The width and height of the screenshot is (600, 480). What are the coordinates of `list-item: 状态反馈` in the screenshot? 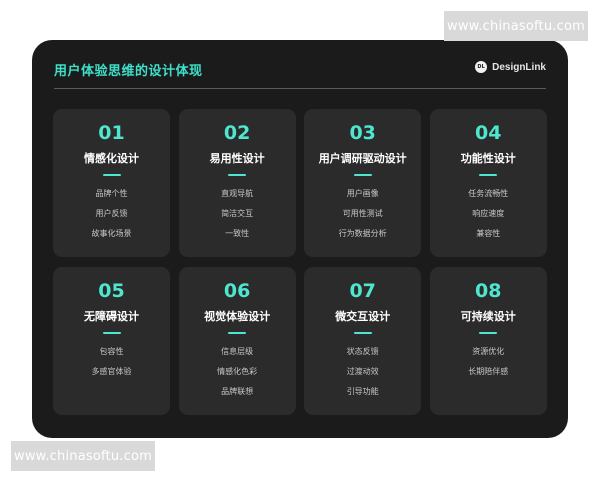 It's located at (362, 351).